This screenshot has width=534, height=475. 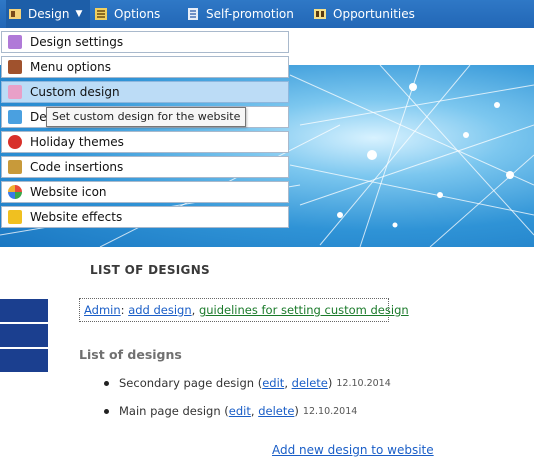 I want to click on holiday-themes-icon, so click(x=15, y=142).